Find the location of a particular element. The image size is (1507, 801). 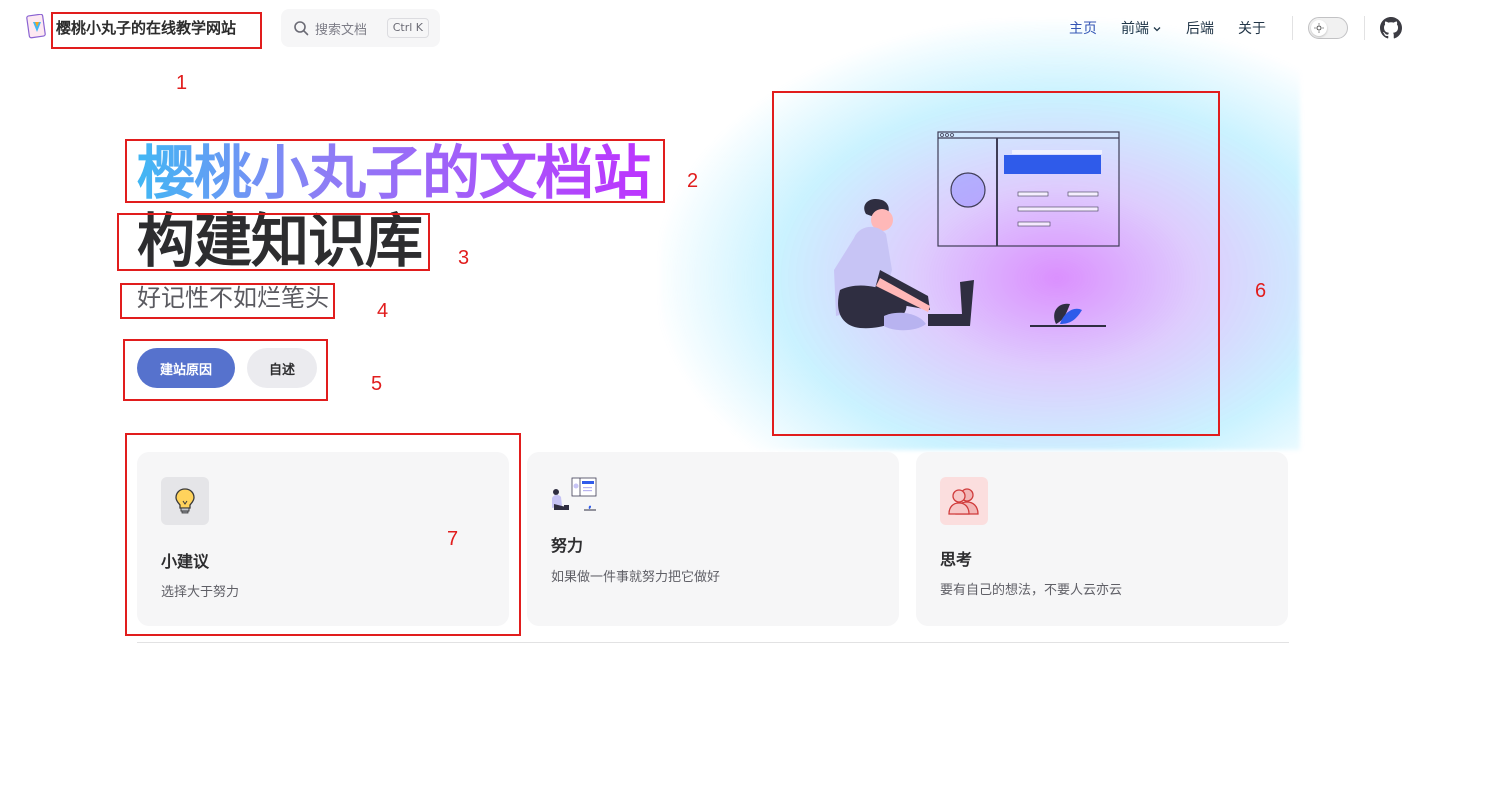

site-logo-link: 樱桃小丸子的在线教学网站 is located at coordinates (131, 27).